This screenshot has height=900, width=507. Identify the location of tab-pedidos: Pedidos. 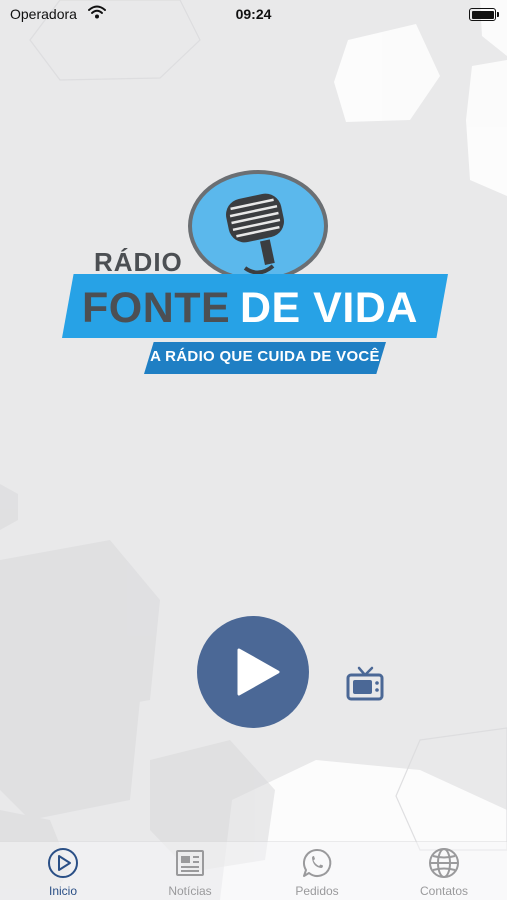
(317, 871).